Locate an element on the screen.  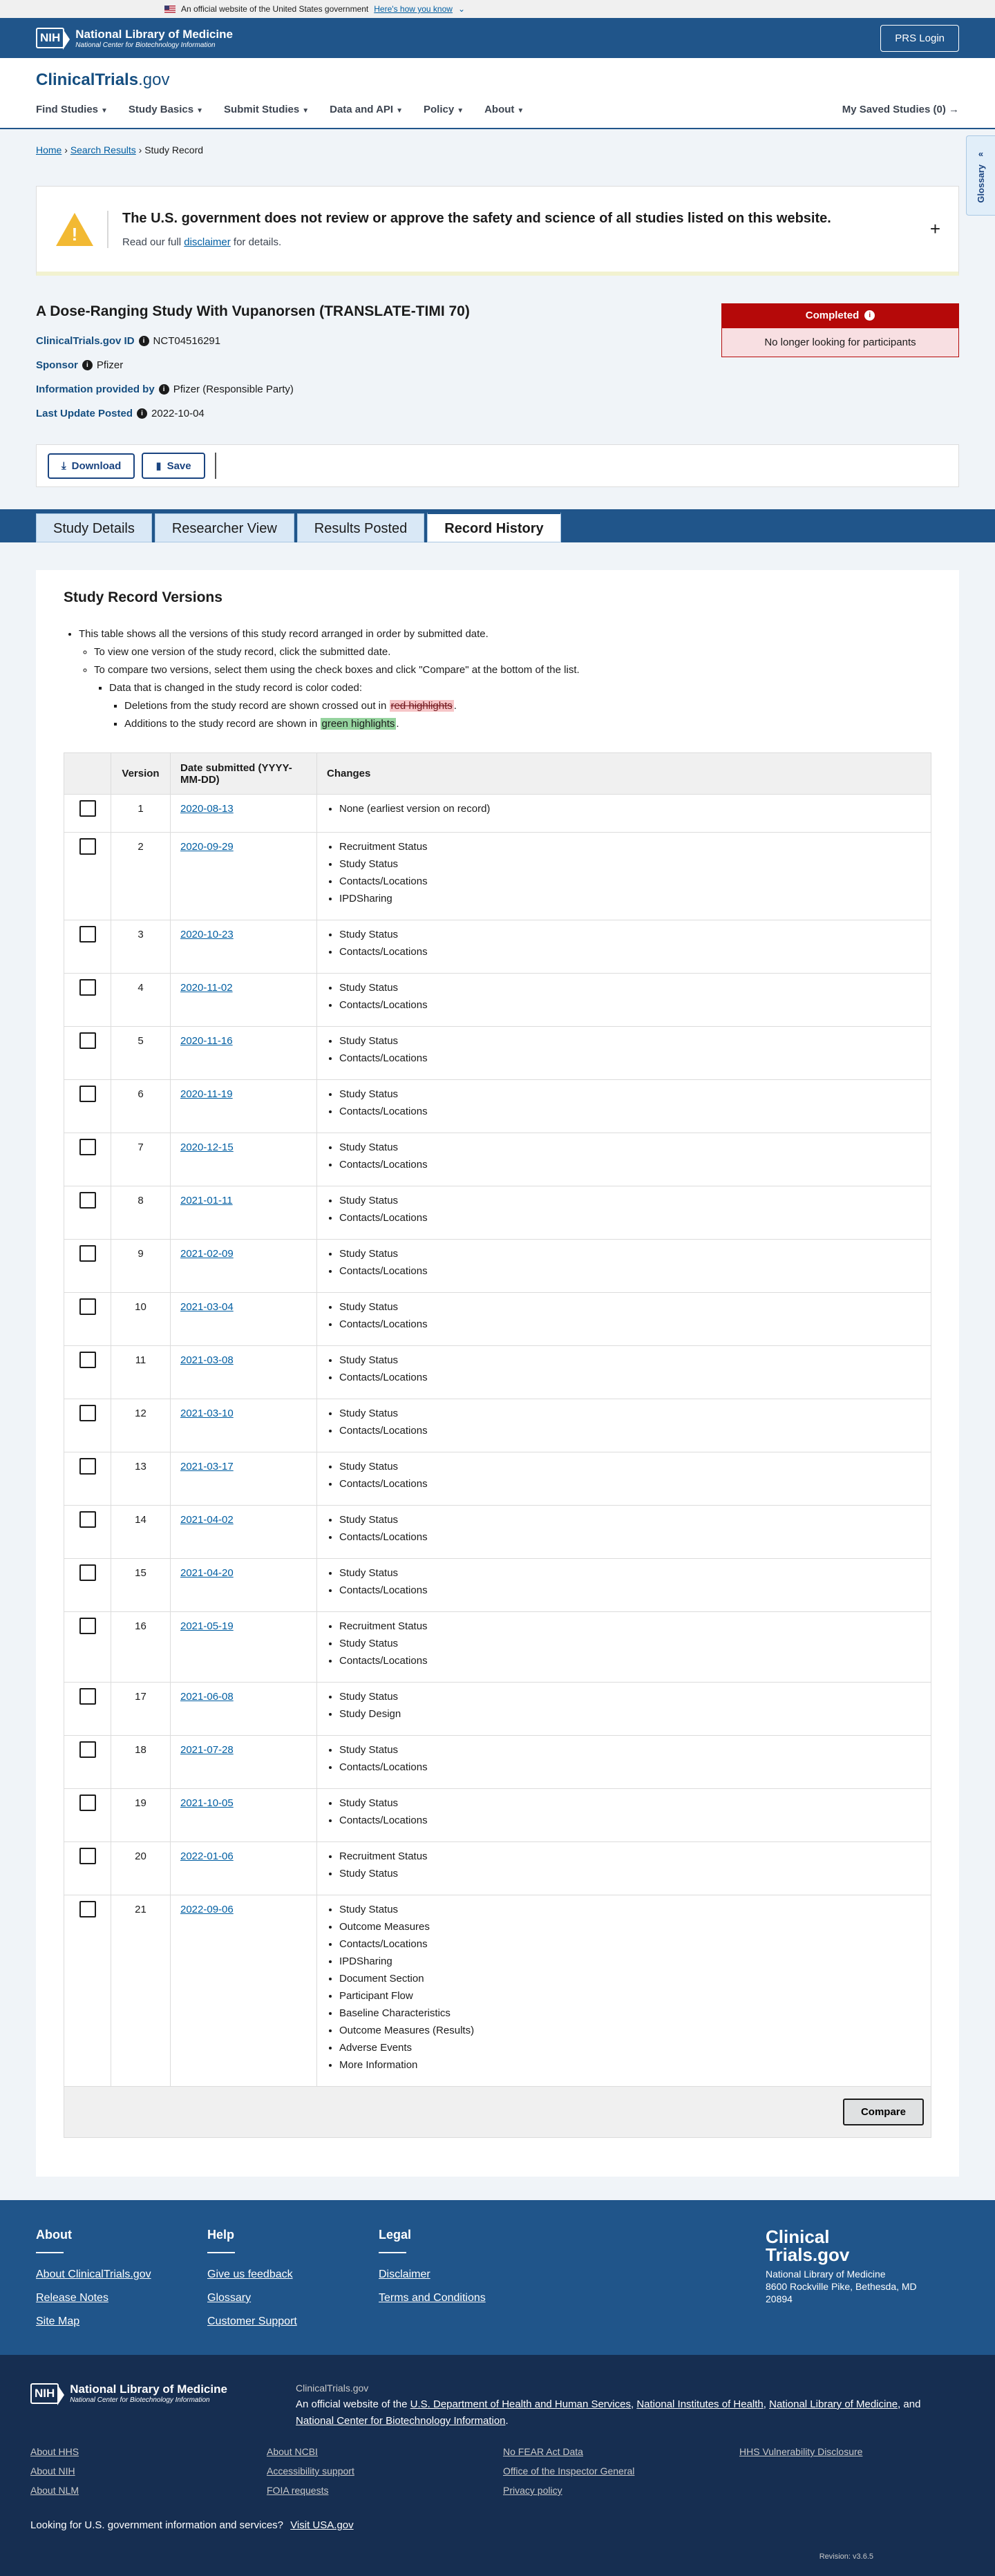
nih-link: National Institutes of Health is located at coordinates (699, 2404).